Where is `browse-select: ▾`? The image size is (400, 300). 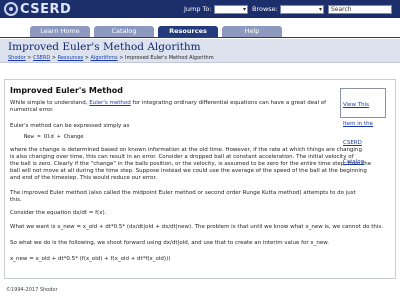
browse-select: ▾ is located at coordinates (302, 9).